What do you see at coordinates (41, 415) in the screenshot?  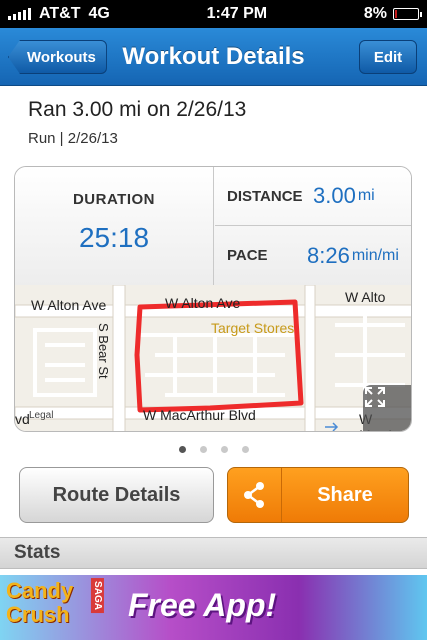 I see `map-legal-link: Legal` at bounding box center [41, 415].